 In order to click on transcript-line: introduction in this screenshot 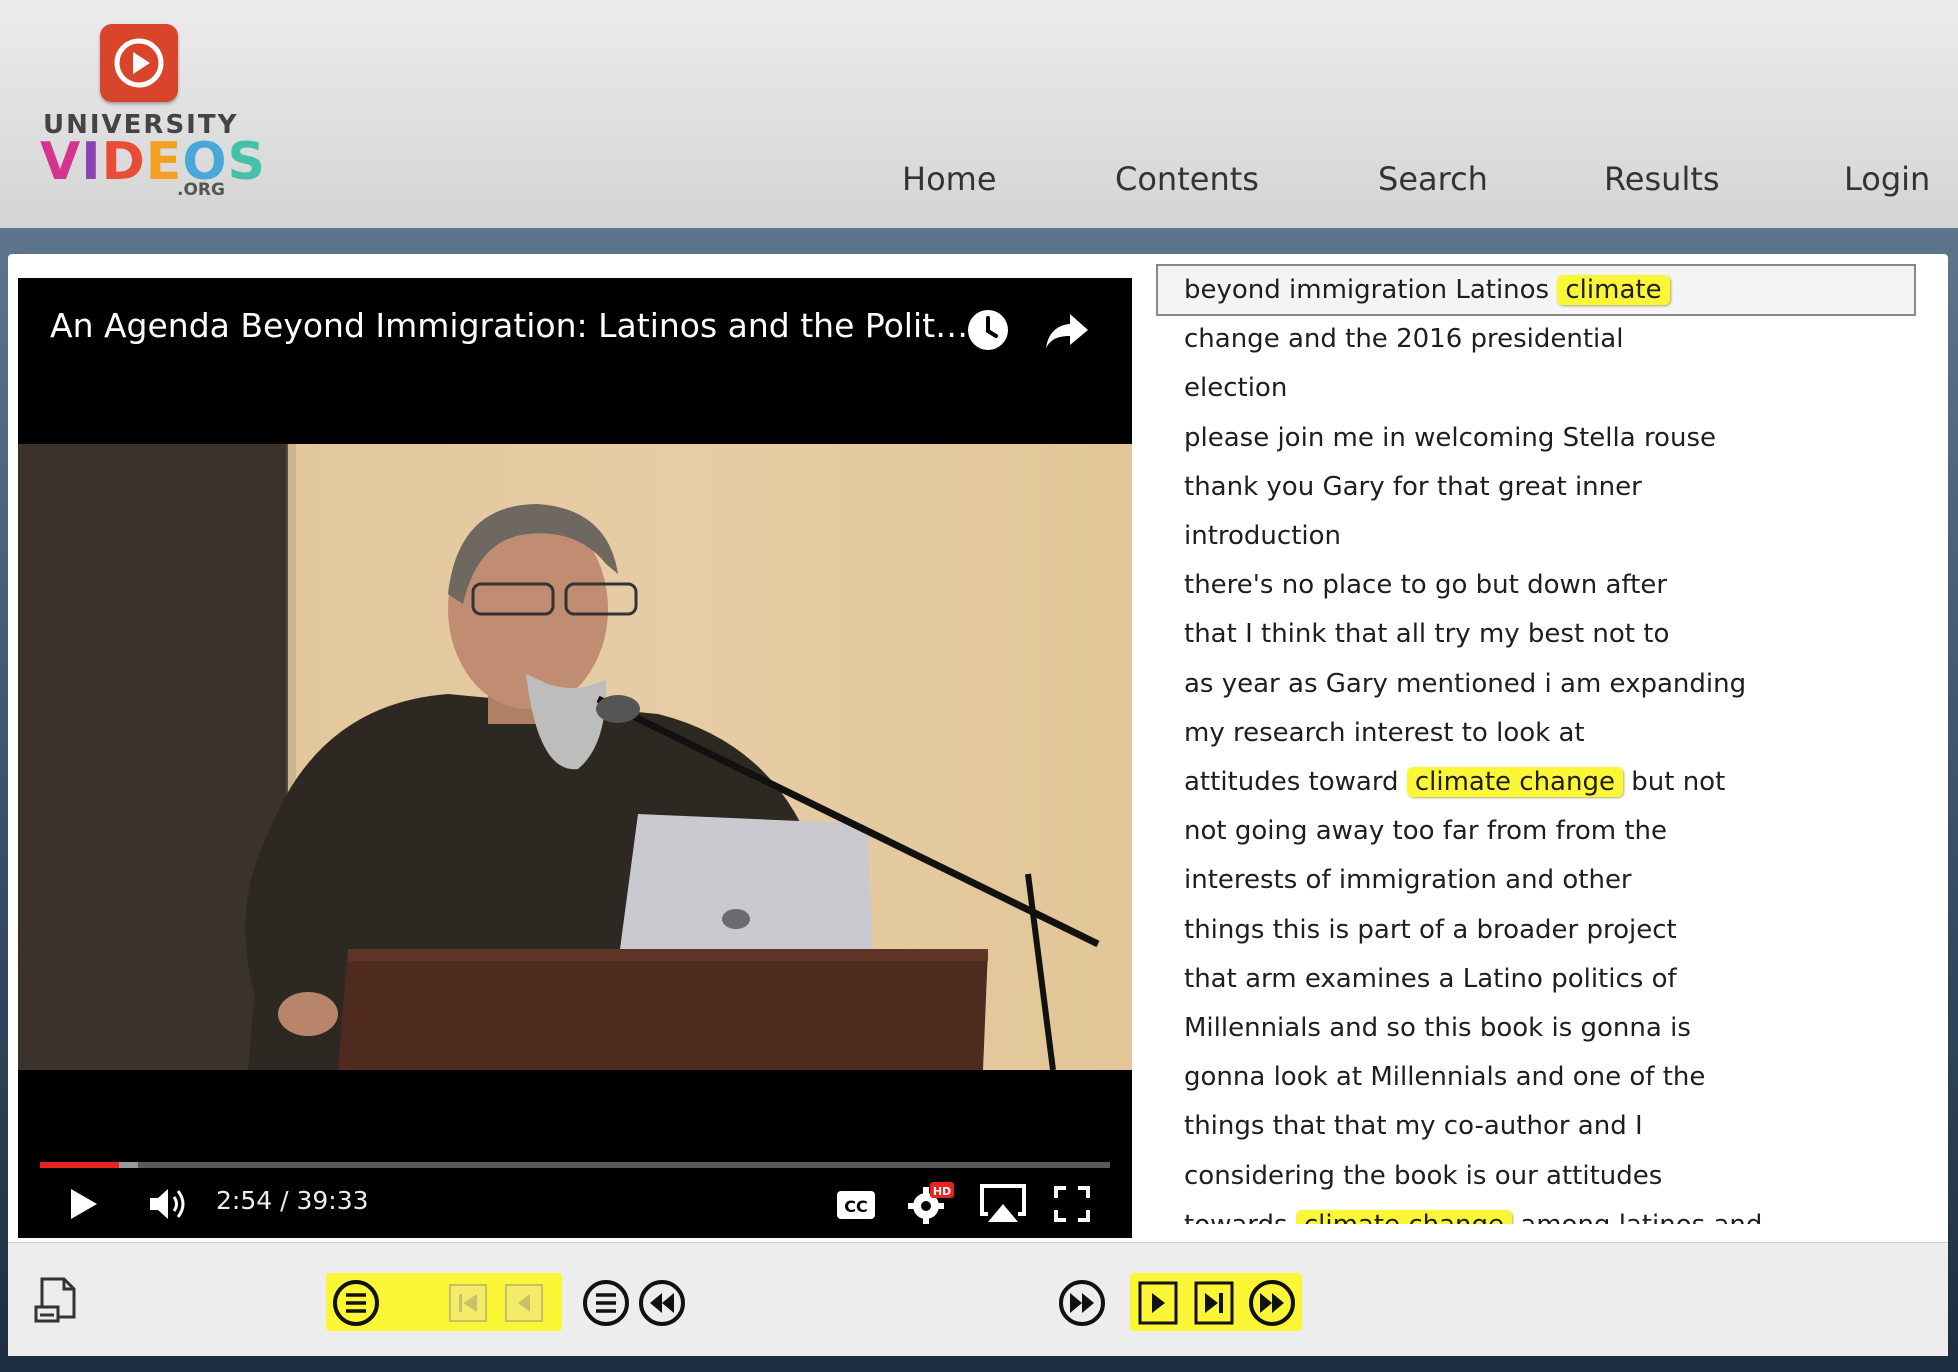, I will do `click(1262, 536)`.